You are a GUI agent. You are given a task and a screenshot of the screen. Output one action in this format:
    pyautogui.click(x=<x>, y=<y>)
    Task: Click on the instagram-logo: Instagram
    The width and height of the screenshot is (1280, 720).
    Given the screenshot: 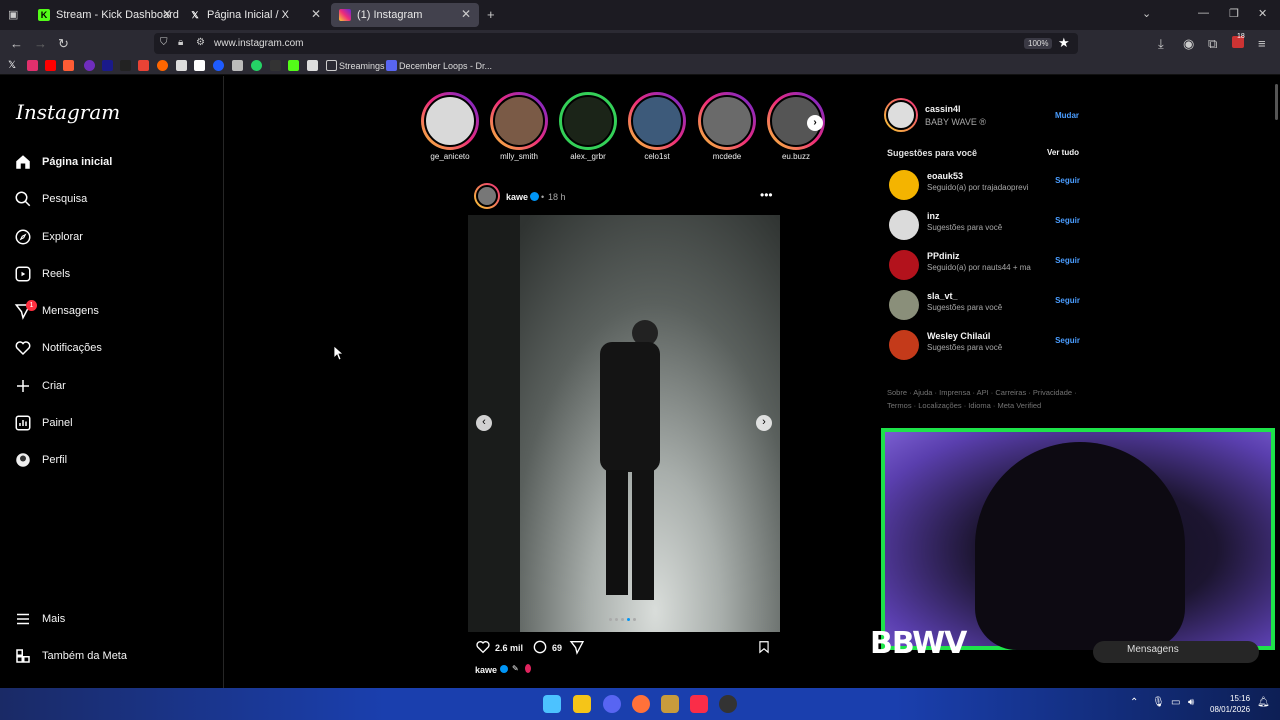 What is the action you would take?
    pyautogui.click(x=68, y=112)
    